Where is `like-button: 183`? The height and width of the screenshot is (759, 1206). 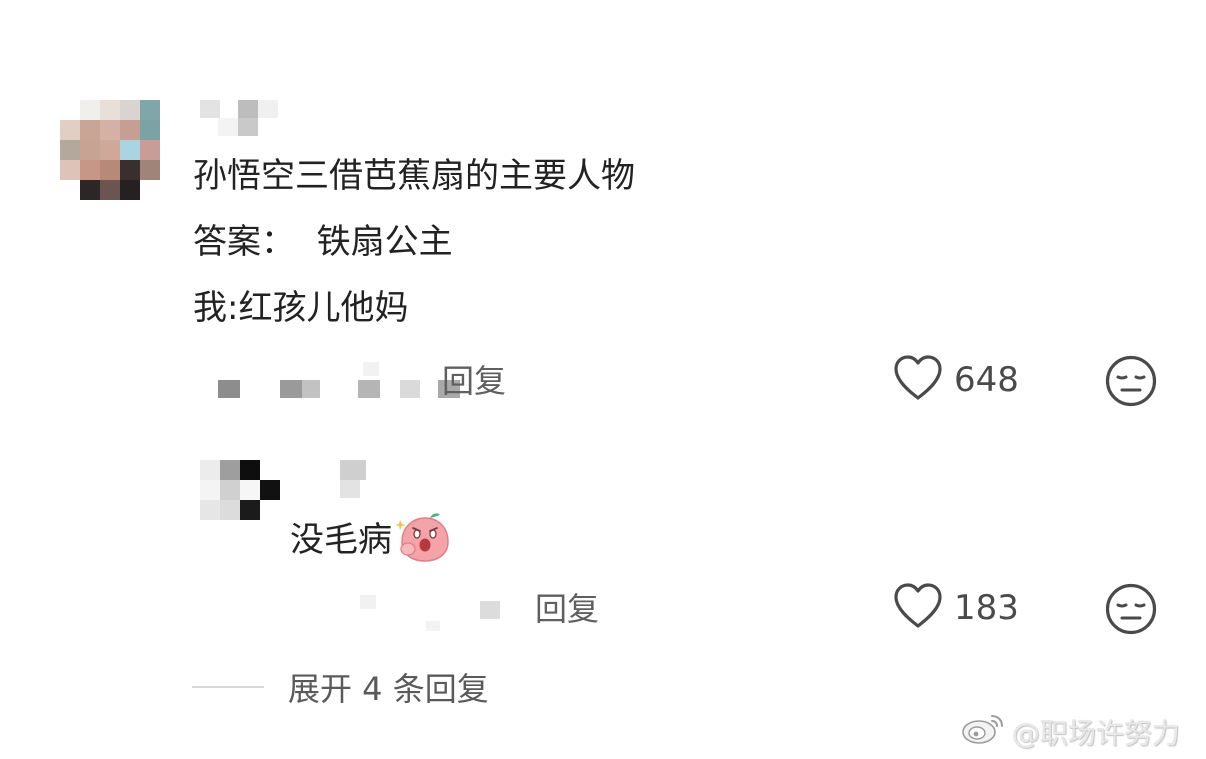 like-button: 183 is located at coordinates (955, 608).